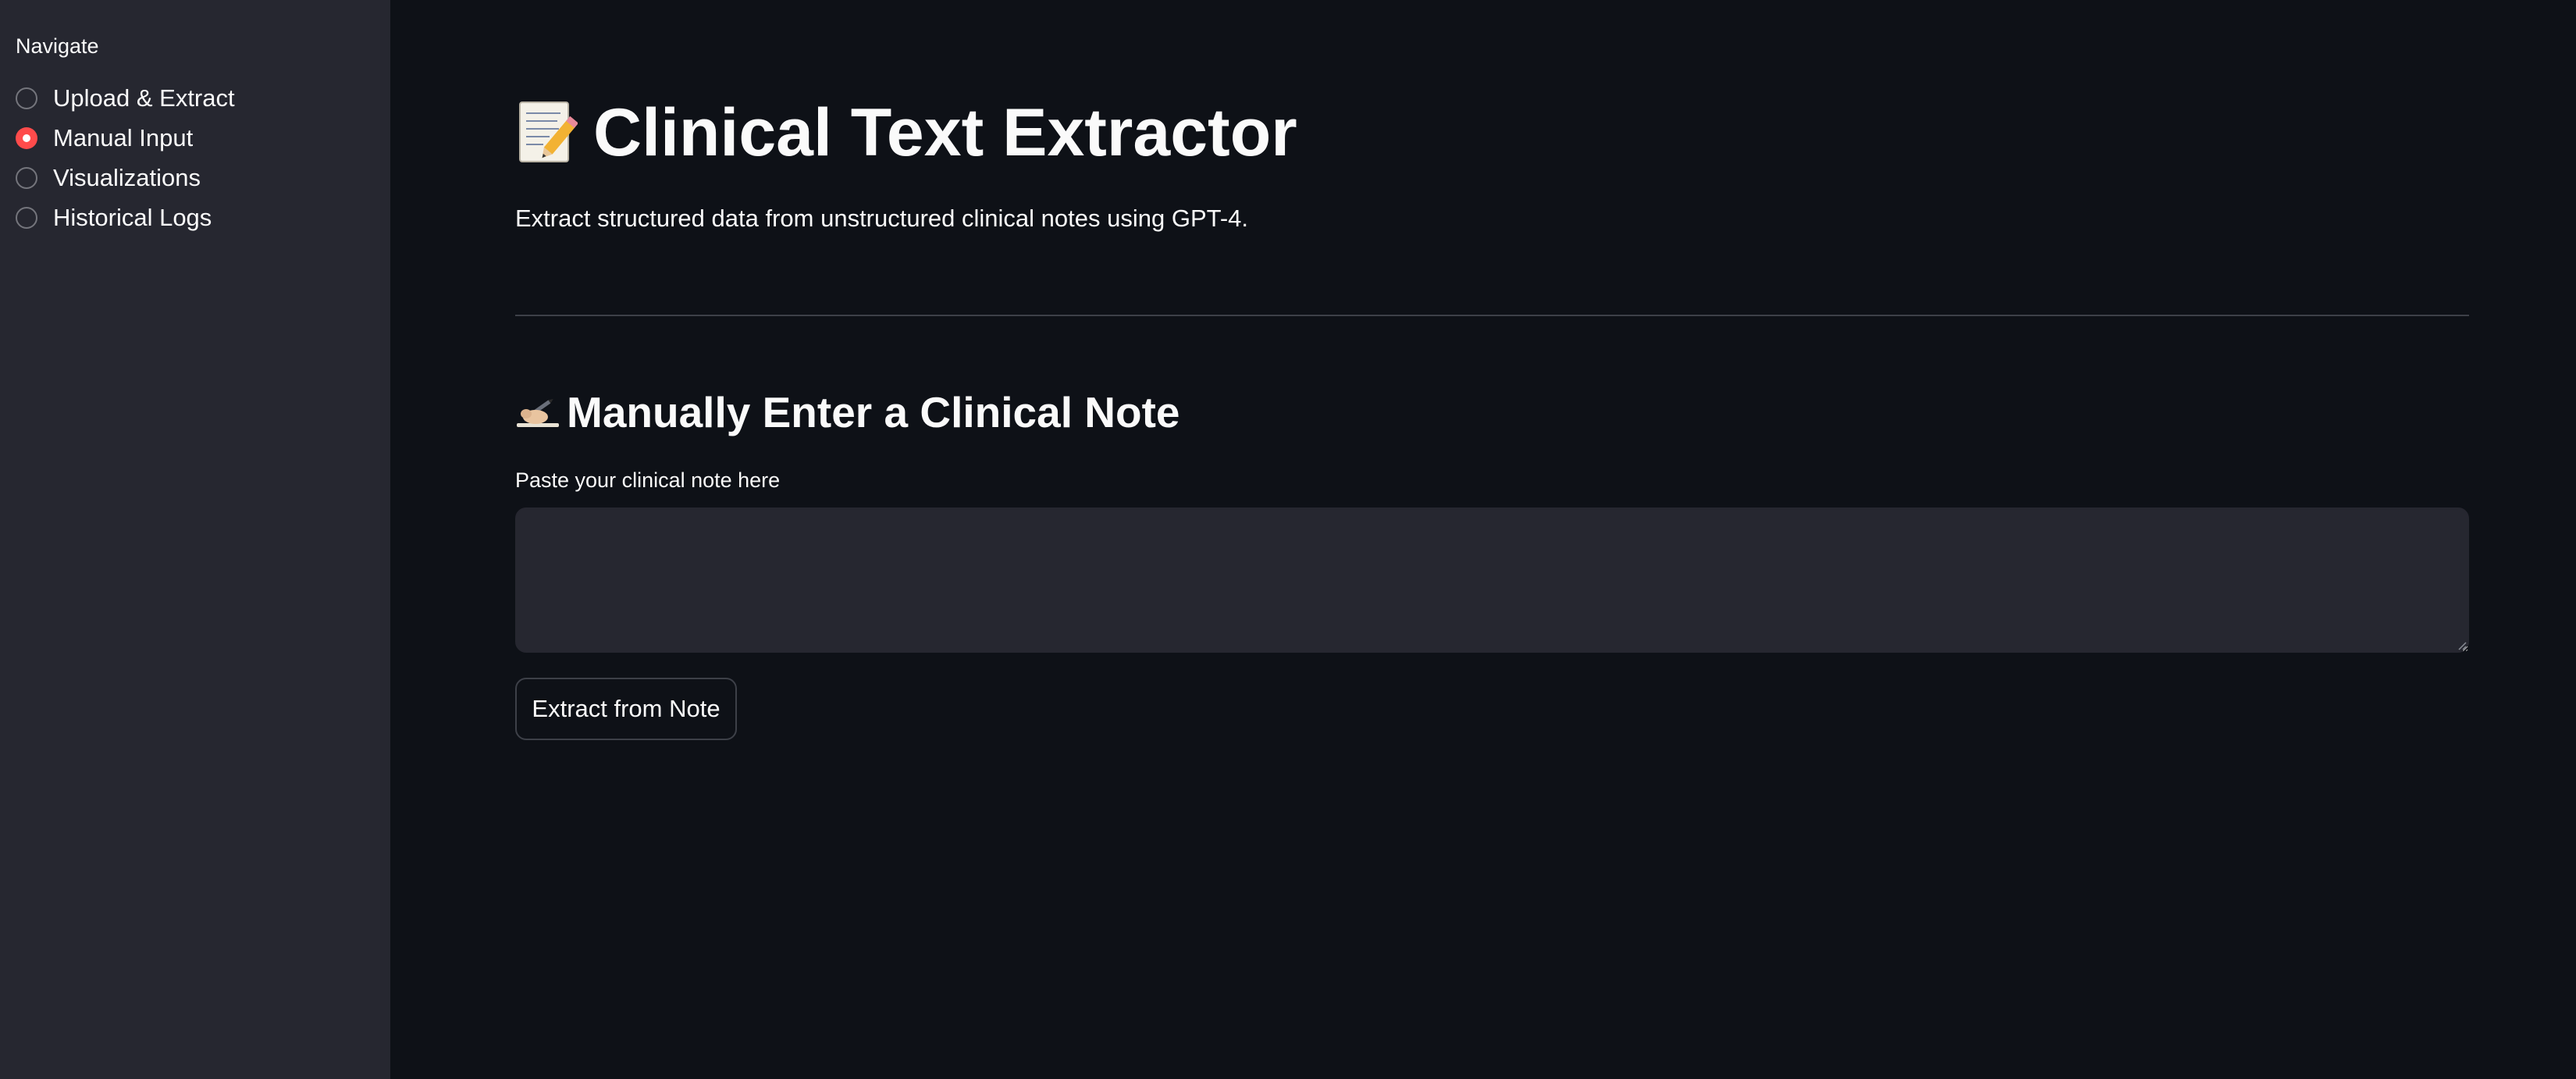 The width and height of the screenshot is (2576, 1079). Describe the element at coordinates (945, 132) in the screenshot. I see `page-title: Clinical Text Extractor` at that location.